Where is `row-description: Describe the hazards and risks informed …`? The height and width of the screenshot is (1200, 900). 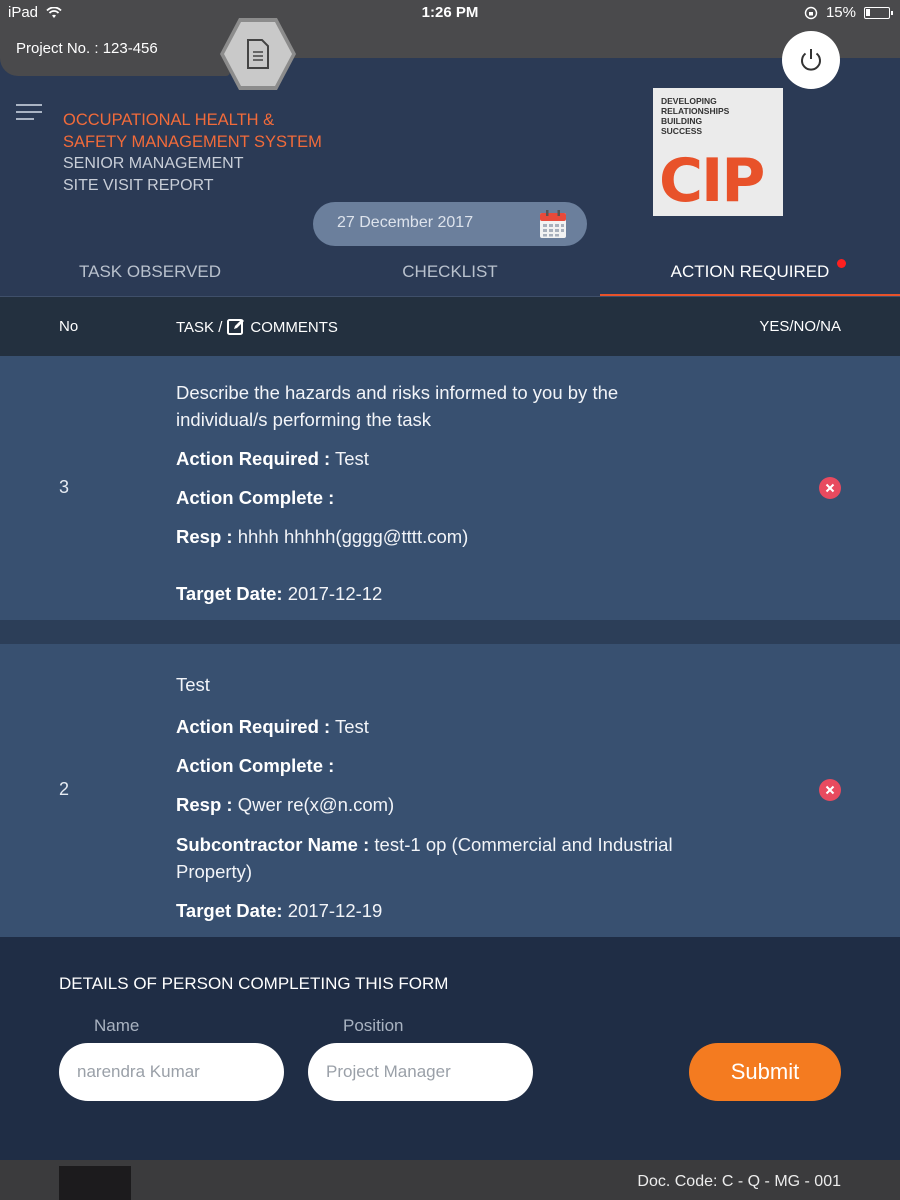
row-description: Describe the hazards and risks informed … is located at coordinates (397, 406).